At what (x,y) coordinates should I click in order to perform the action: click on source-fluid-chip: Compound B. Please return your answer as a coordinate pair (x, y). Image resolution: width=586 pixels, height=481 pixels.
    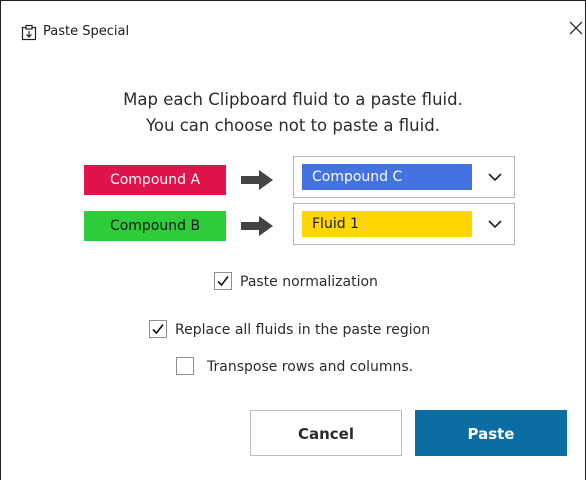
    Looking at the image, I should click on (155, 226).